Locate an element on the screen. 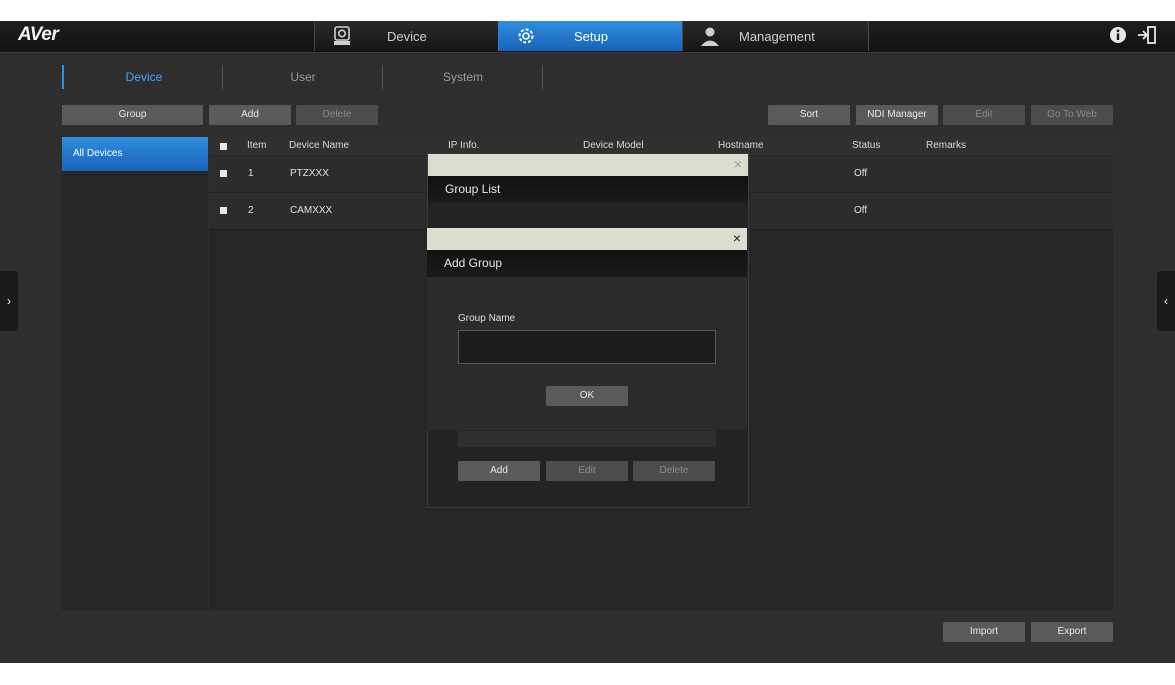  group-list-header: × is located at coordinates (588, 165).